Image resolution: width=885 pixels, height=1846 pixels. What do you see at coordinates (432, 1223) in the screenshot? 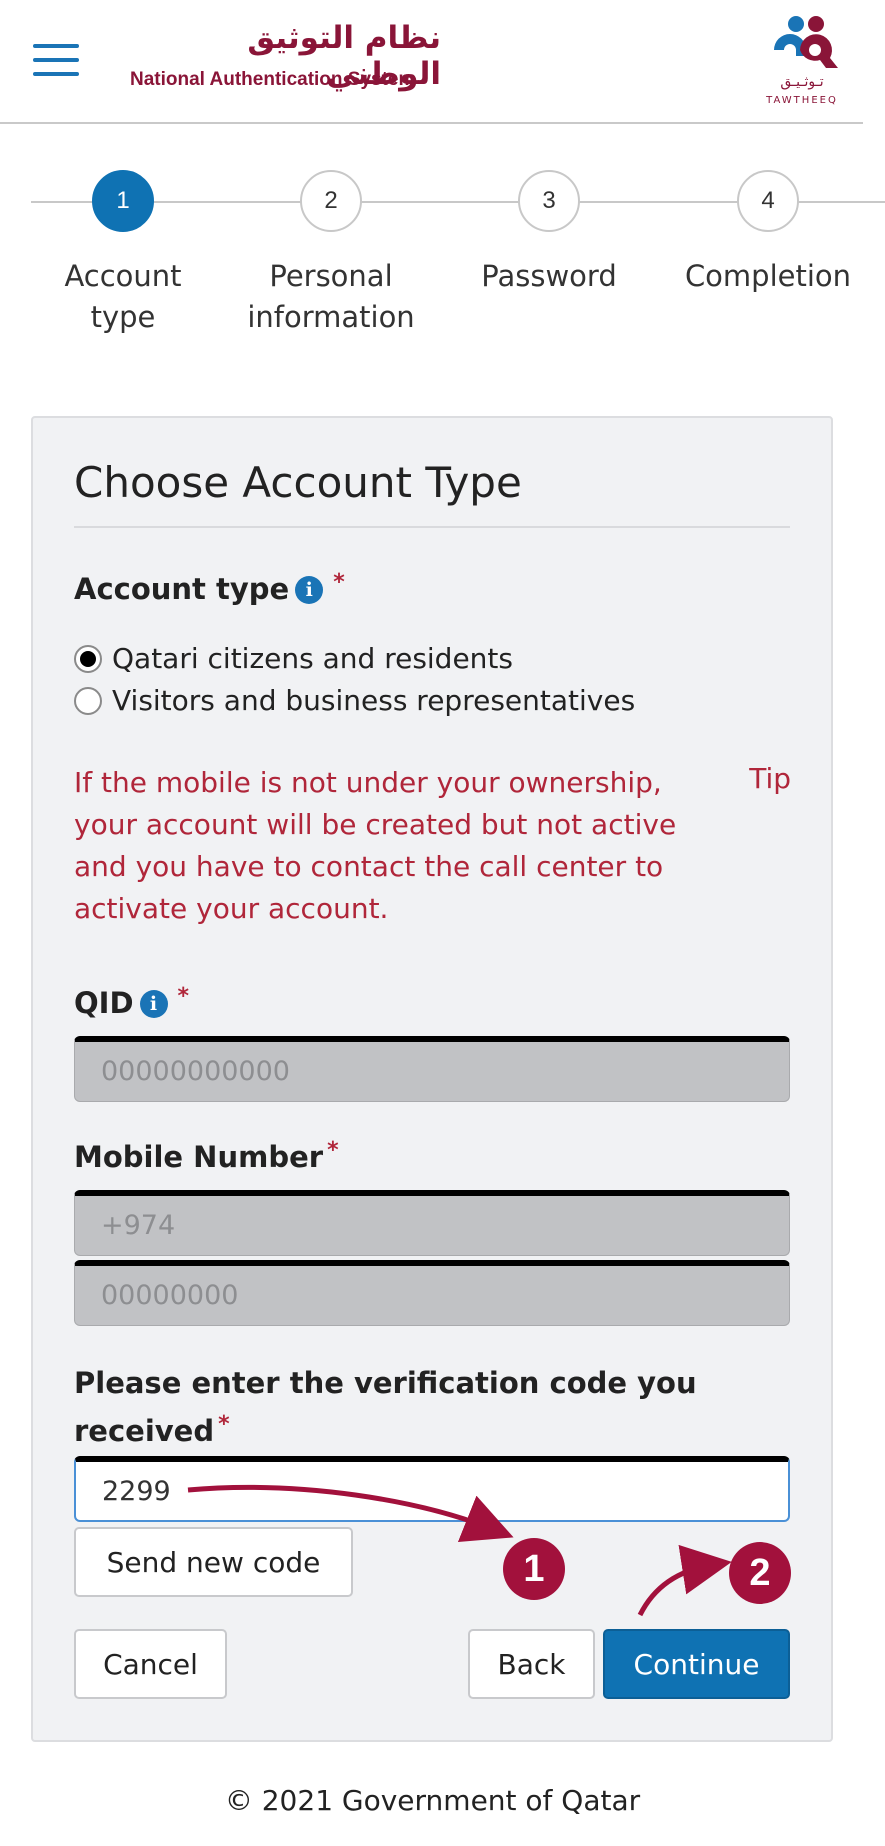
I see `country-code-input` at bounding box center [432, 1223].